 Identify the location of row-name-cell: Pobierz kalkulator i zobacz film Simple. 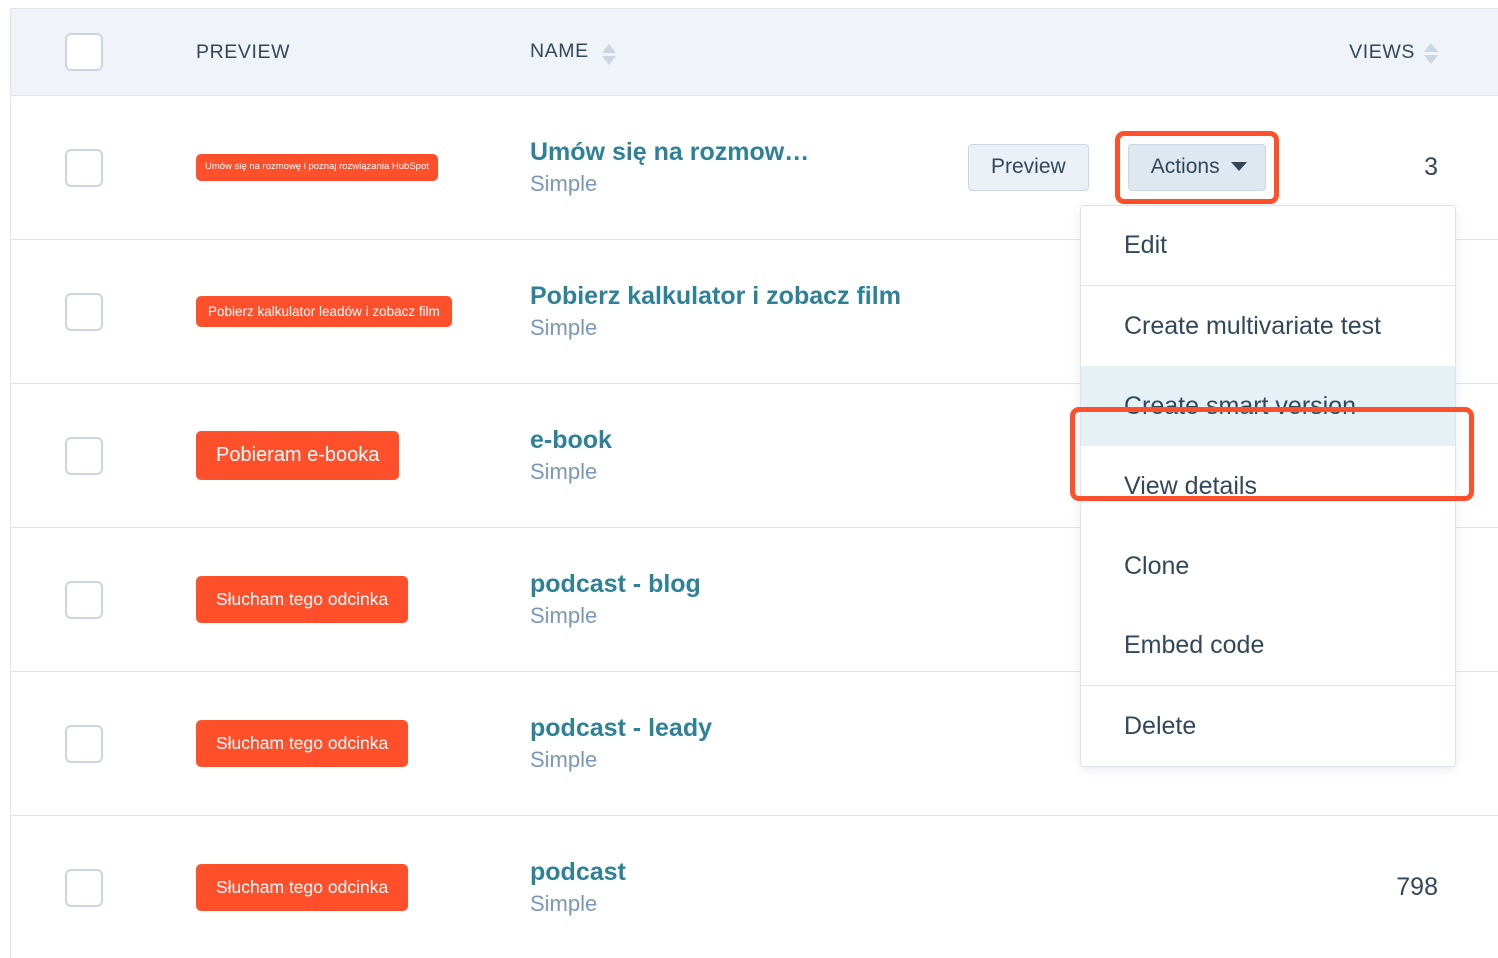
(749, 312).